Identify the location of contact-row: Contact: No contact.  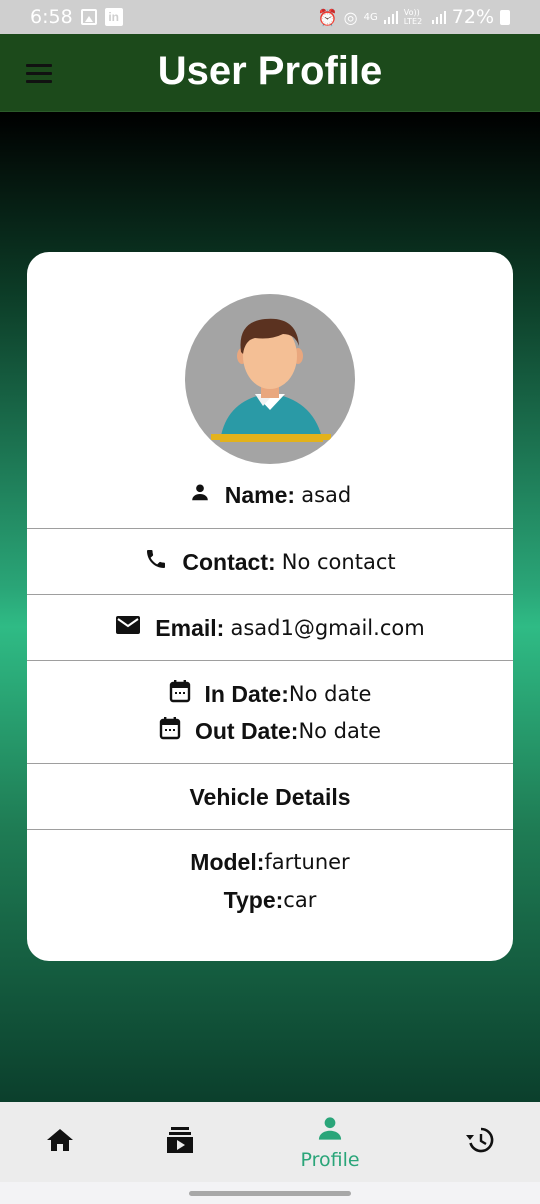
(270, 562).